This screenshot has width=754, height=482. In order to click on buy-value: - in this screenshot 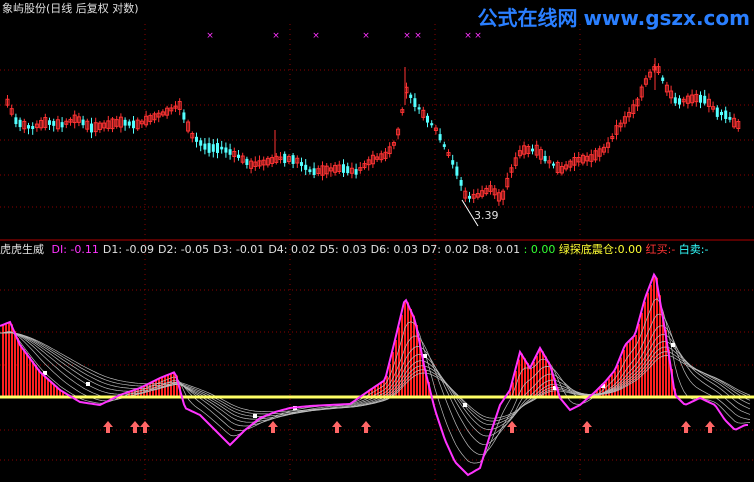, I will do `click(673, 249)`.